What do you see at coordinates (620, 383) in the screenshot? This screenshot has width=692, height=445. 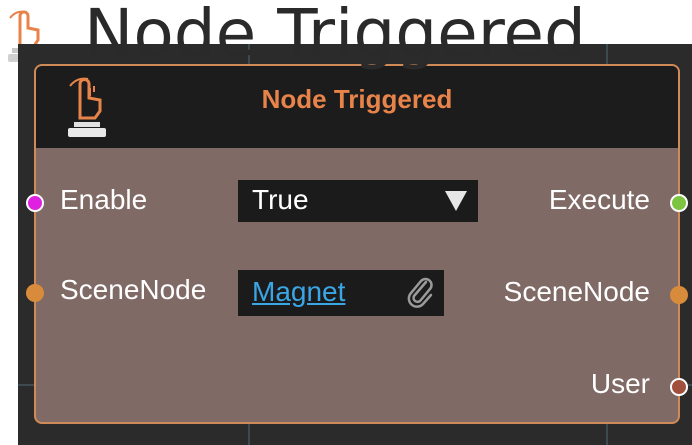 I see `user-label: User` at bounding box center [620, 383].